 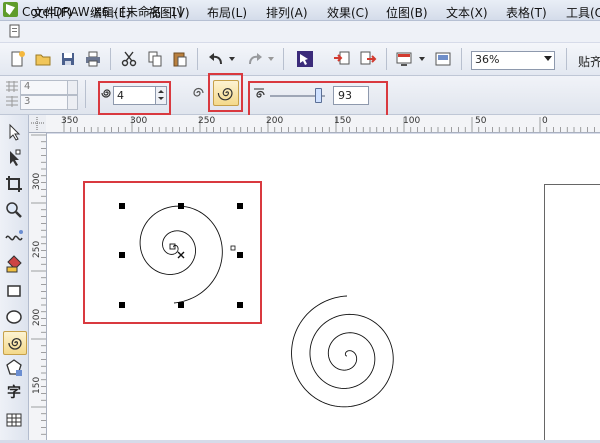 What do you see at coordinates (319, 95) in the screenshot?
I see `expansion-slider-thumb` at bounding box center [319, 95].